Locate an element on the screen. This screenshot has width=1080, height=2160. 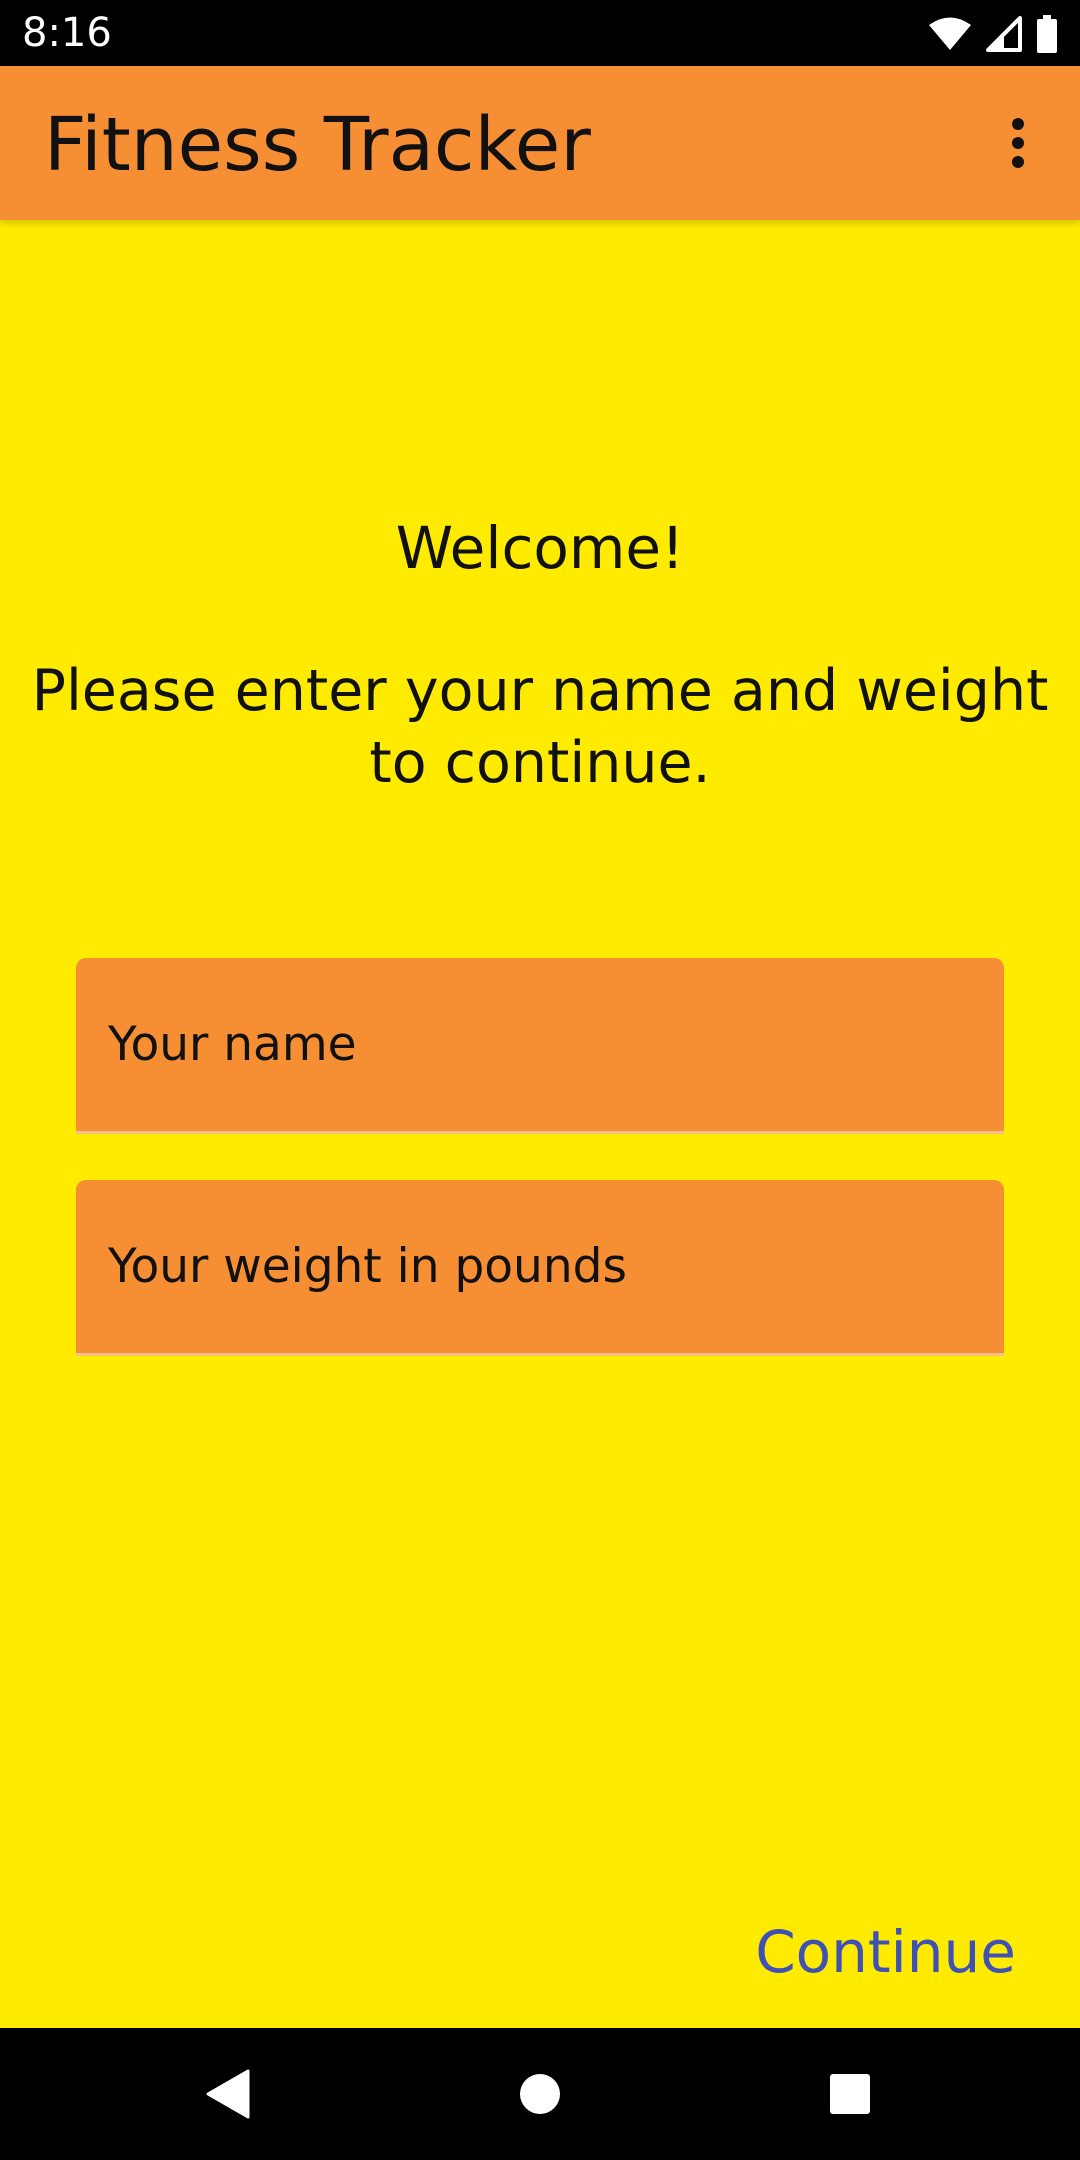
back-icon is located at coordinates (228, 2094).